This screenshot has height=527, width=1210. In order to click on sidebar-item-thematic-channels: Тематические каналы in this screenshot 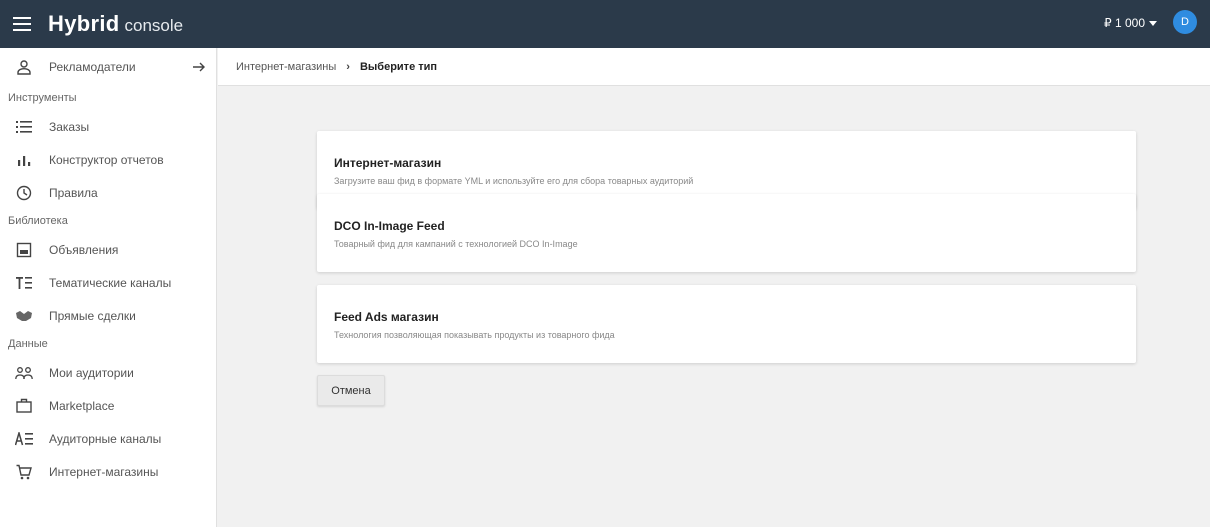, I will do `click(108, 282)`.